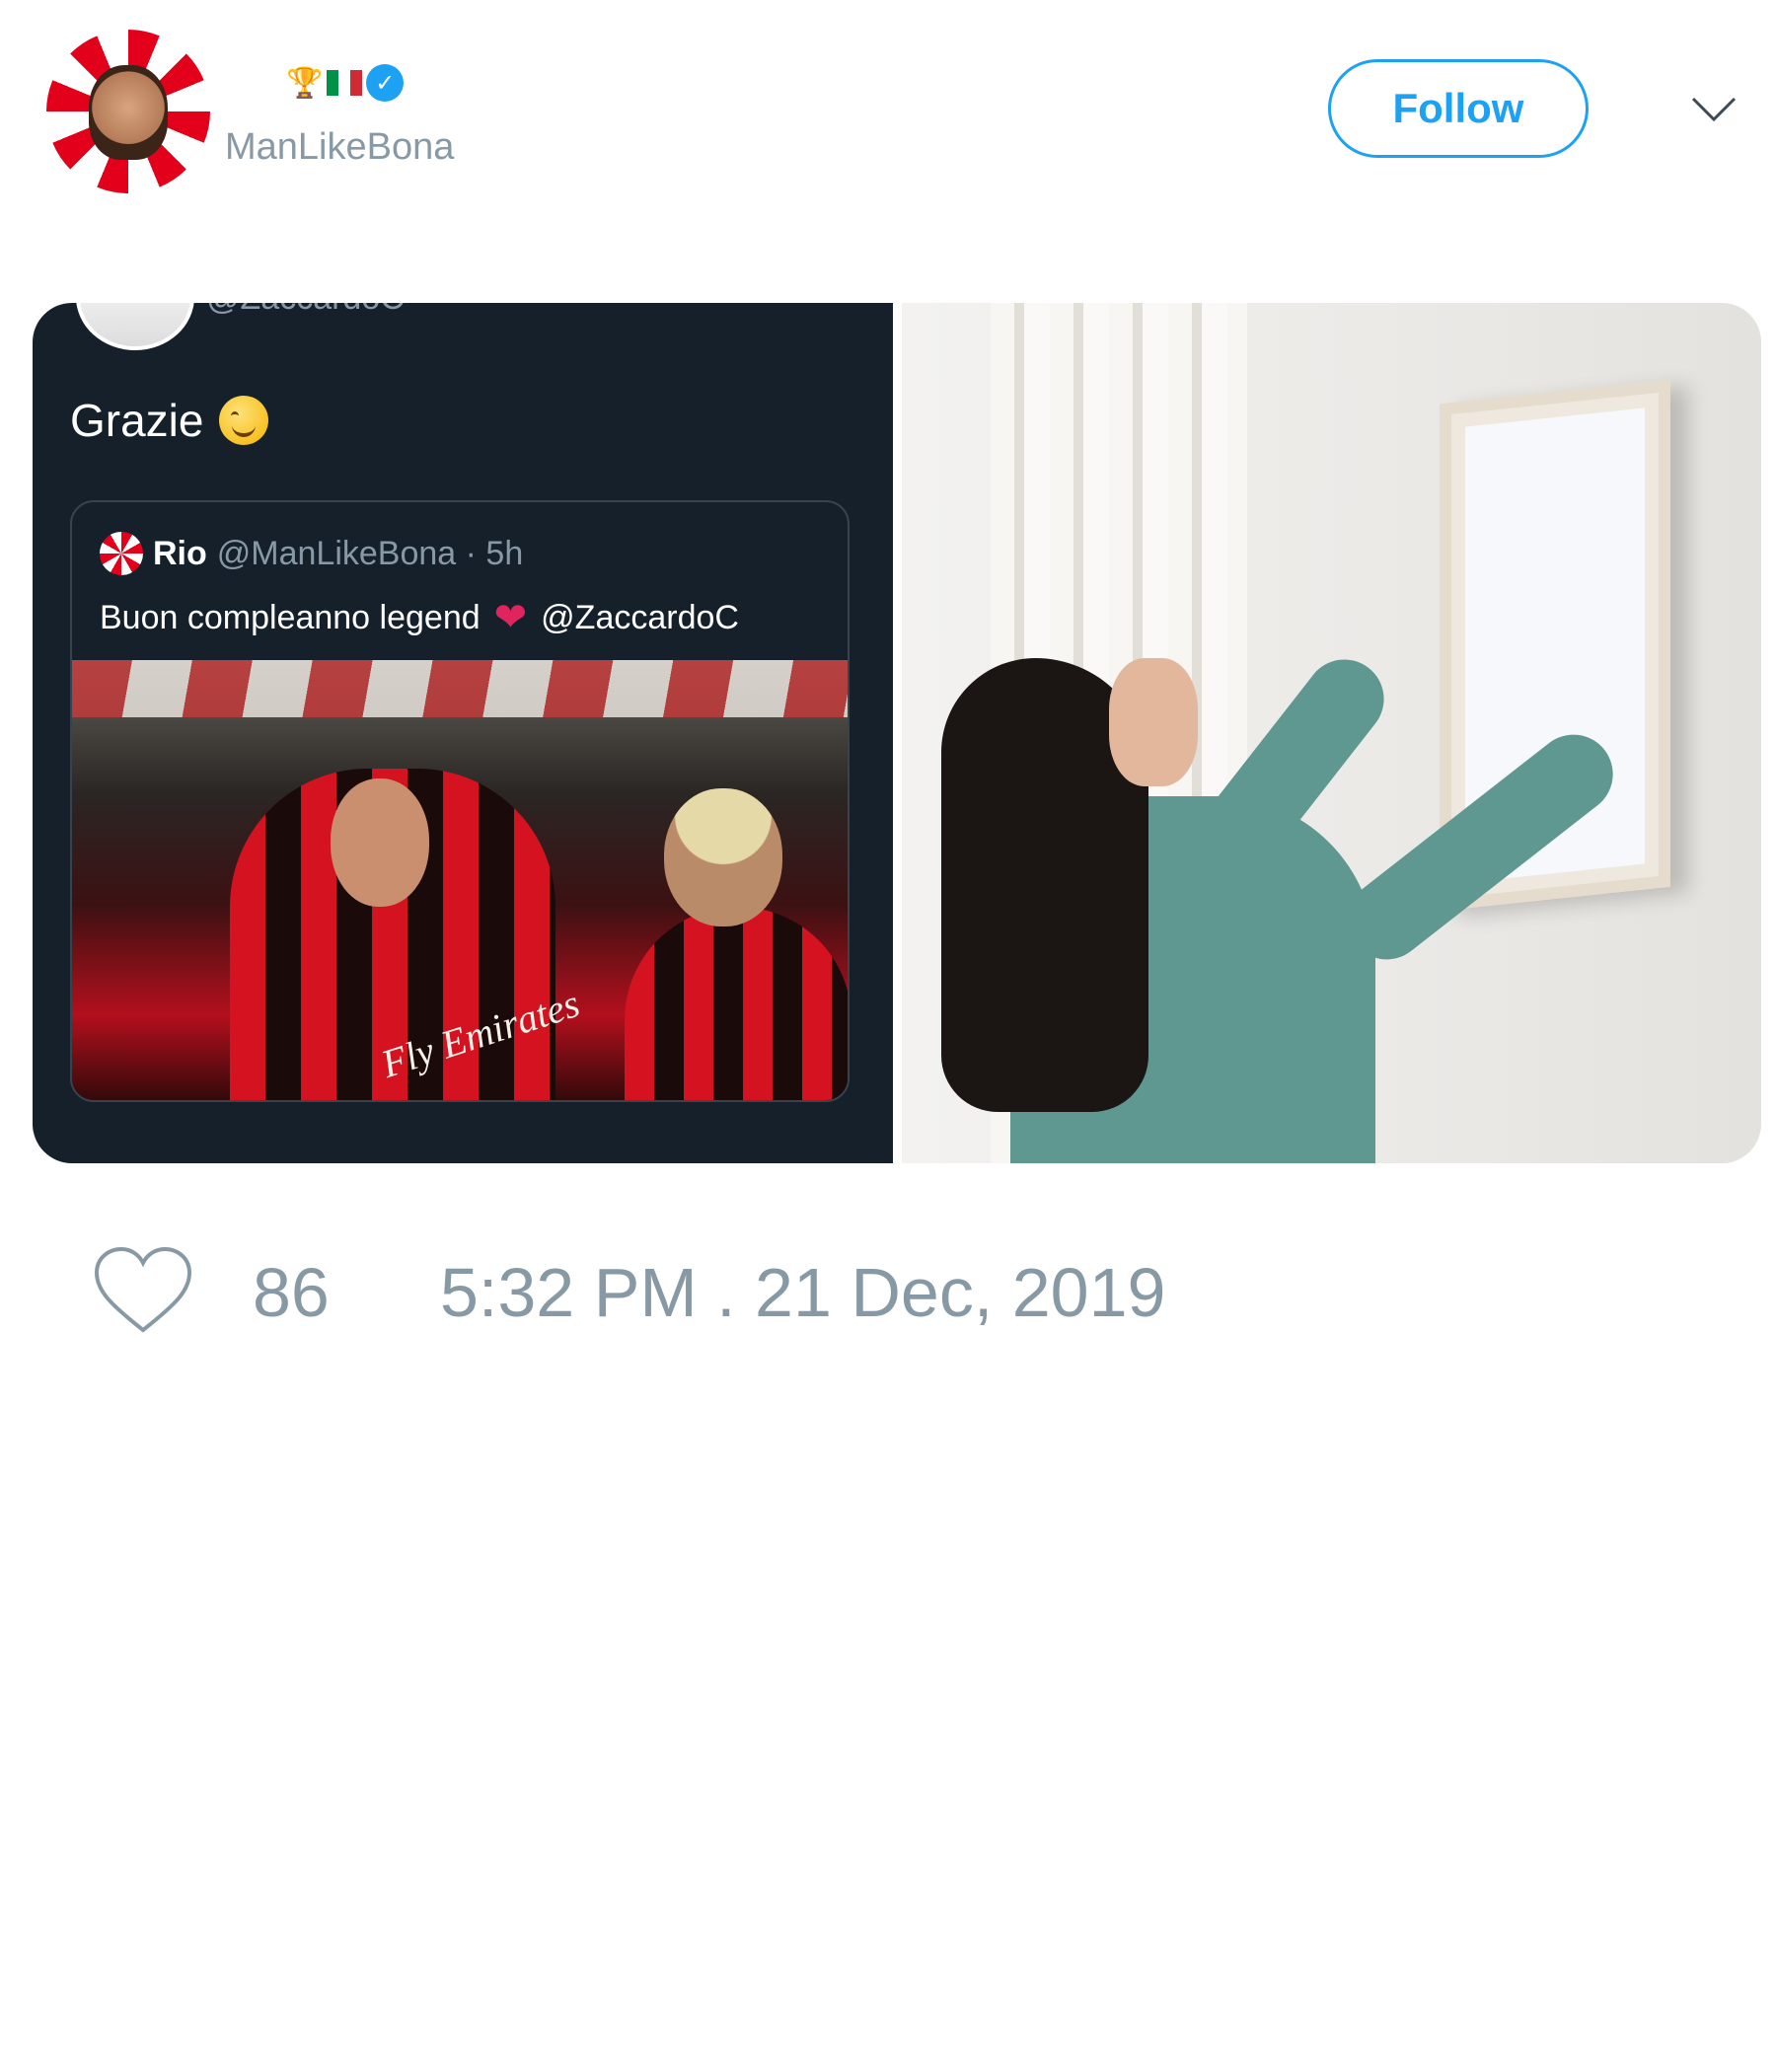 The image size is (1776, 2072). Describe the element at coordinates (1154, 722) in the screenshot. I see `woman-face` at that location.